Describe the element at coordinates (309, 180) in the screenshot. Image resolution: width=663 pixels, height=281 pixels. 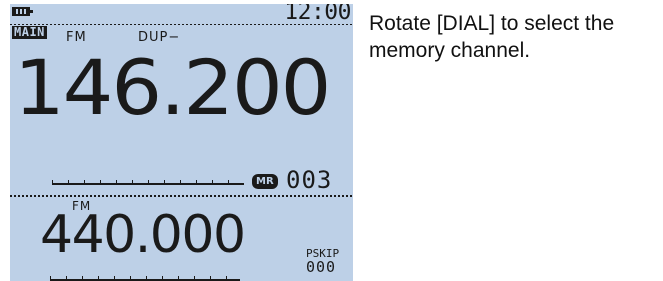
I see `memory-channel-number: 003` at that location.